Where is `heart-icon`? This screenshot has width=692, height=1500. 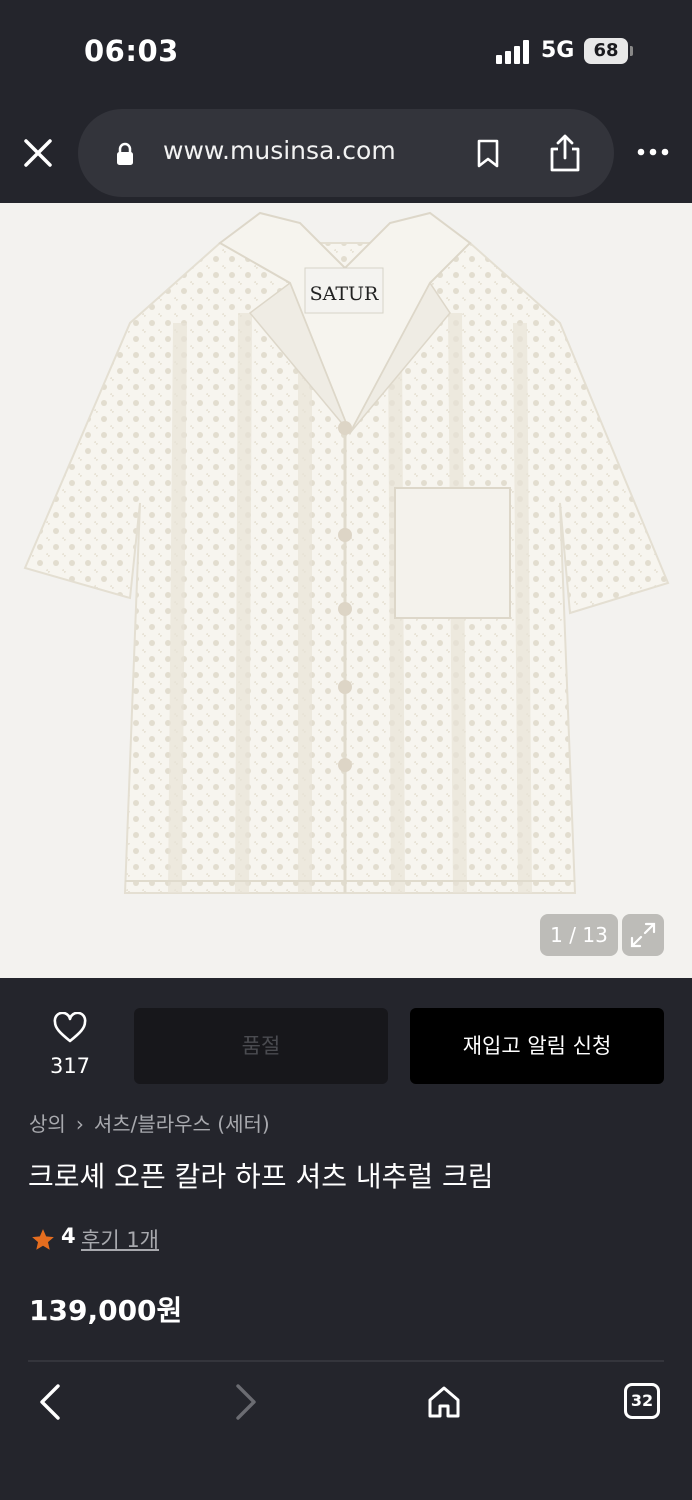 heart-icon is located at coordinates (70, 1027).